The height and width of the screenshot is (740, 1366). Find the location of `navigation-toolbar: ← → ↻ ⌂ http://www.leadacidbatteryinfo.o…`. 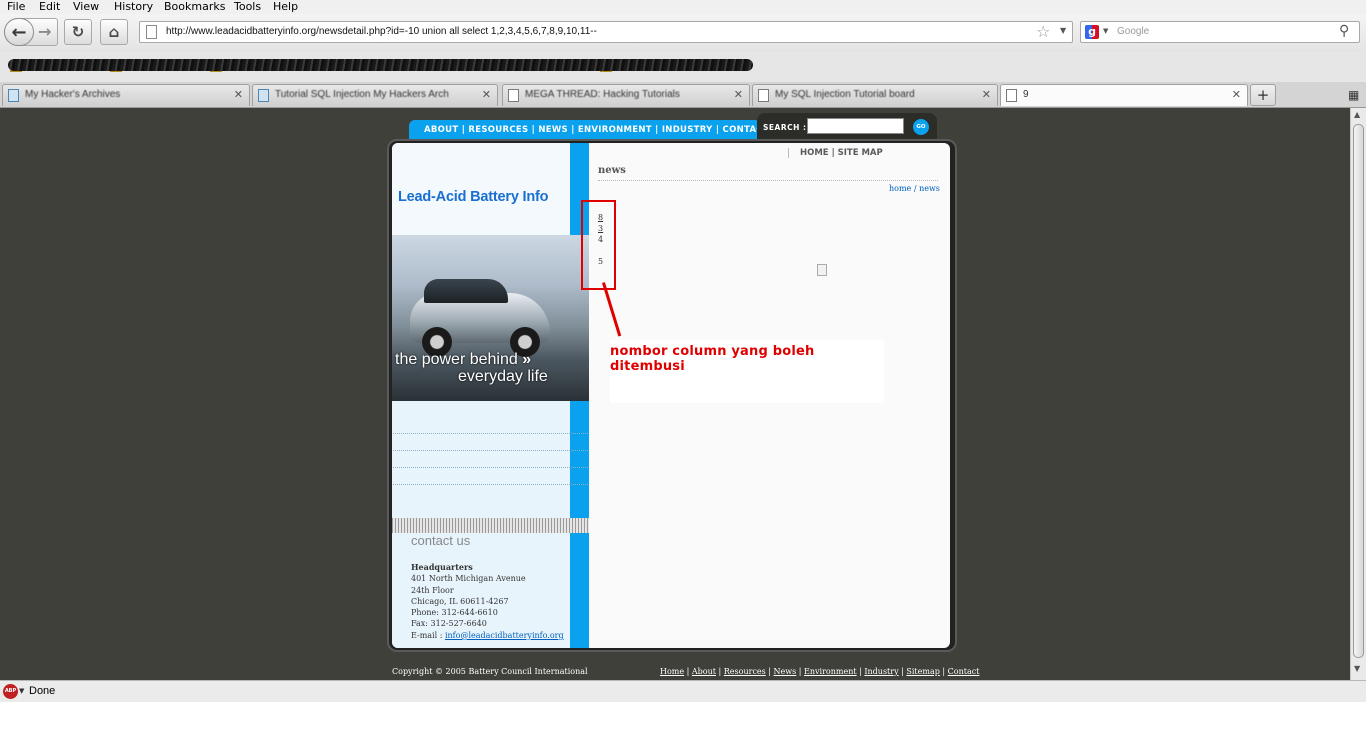

navigation-toolbar: ← → ↻ ⌂ http://www.leadacidbatteryinfo.o… is located at coordinates (683, 33).